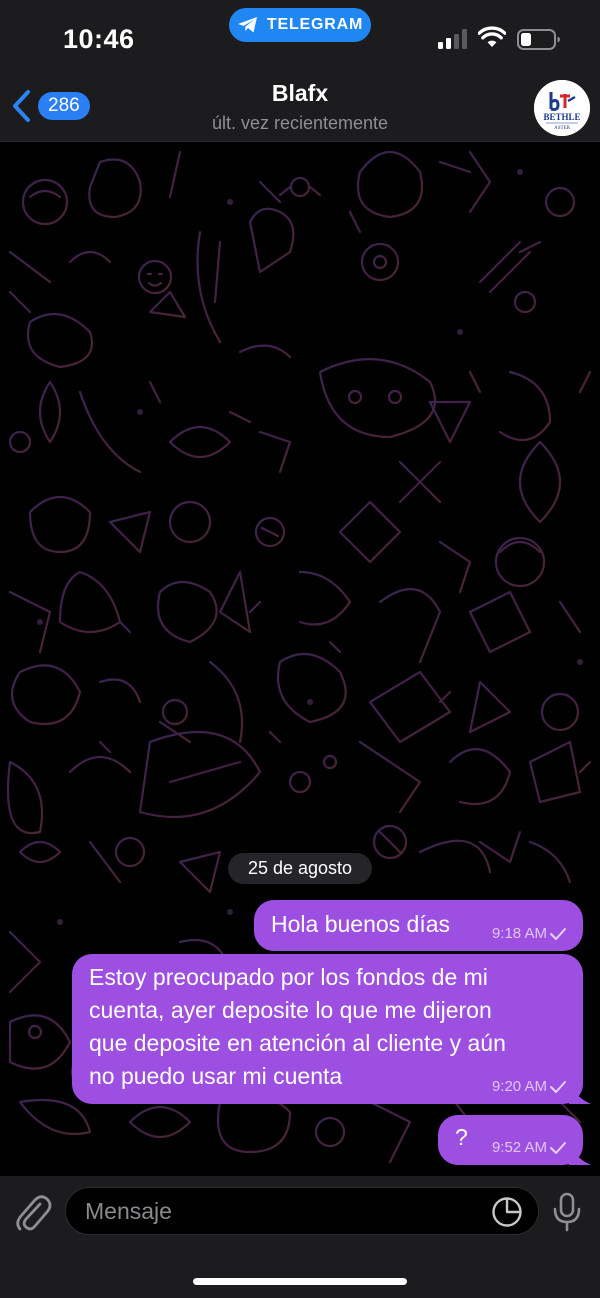  Describe the element at coordinates (290, 1010) in the screenshot. I see `message-text-line: cuenta, ayer deposite lo que me dijeron` at that location.